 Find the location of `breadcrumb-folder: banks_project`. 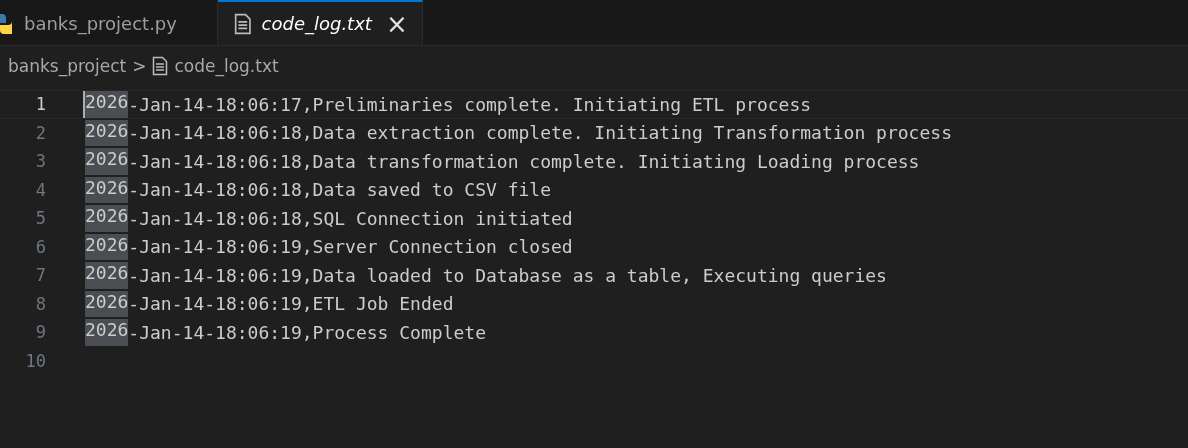

breadcrumb-folder: banks_project is located at coordinates (67, 66).